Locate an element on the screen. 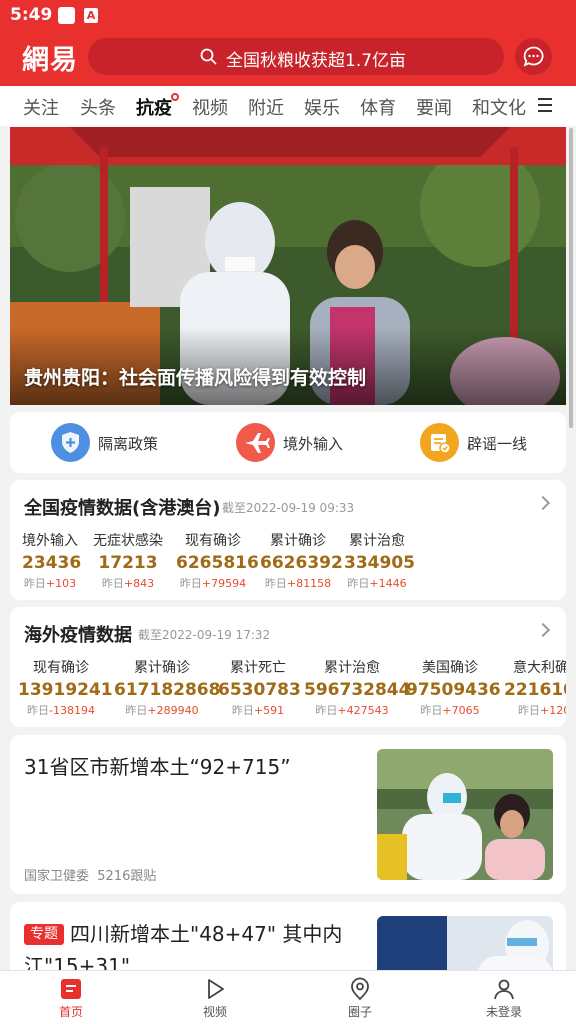 Image resolution: width=576 pixels, height=1024 pixels. stat-total-recovered: 累计治愈 334905 昨日+1446 is located at coordinates (379, 560).